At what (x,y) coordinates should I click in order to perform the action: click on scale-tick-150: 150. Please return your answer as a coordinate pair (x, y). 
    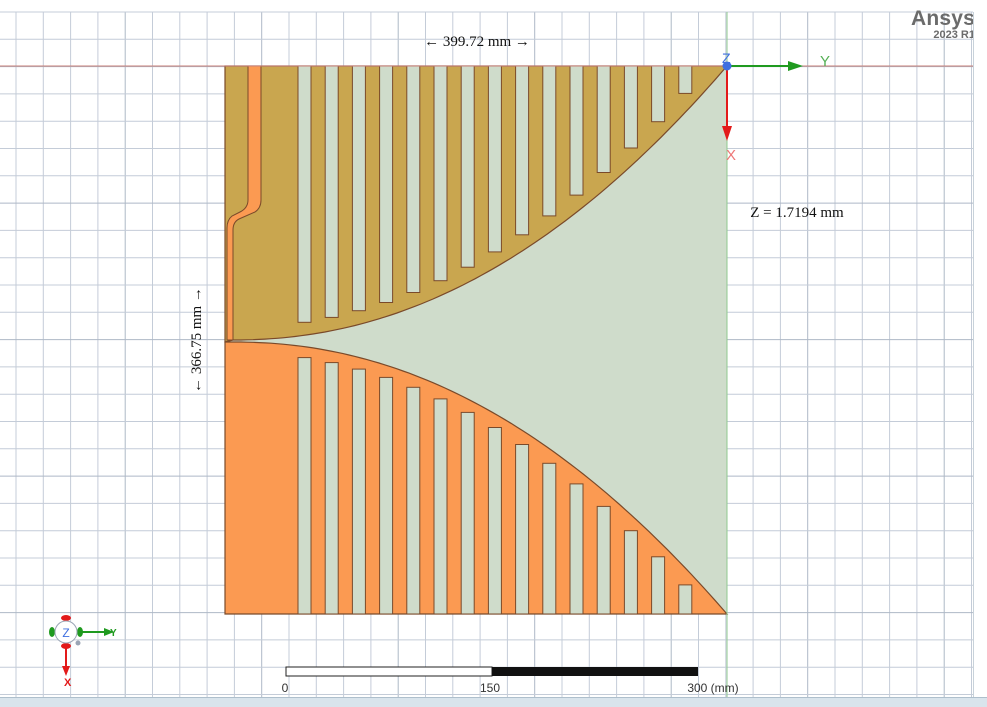
    Looking at the image, I should click on (490, 688).